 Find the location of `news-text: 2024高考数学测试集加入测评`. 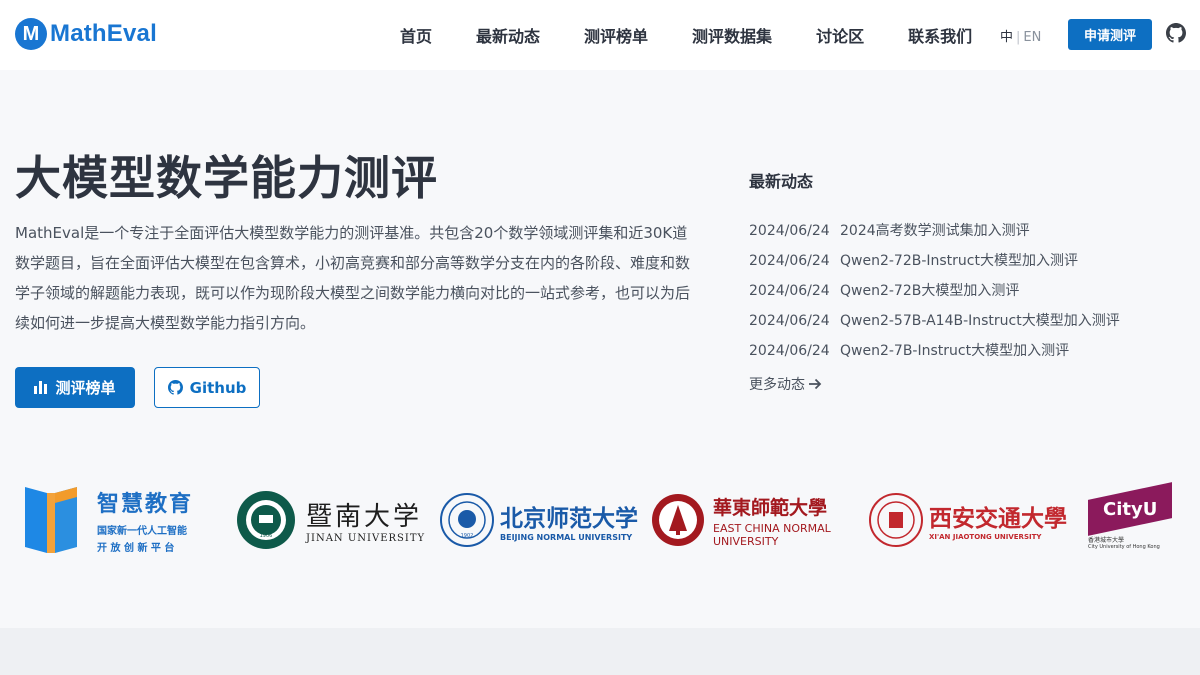

news-text: 2024高考数学测试集加入测评 is located at coordinates (935, 231).